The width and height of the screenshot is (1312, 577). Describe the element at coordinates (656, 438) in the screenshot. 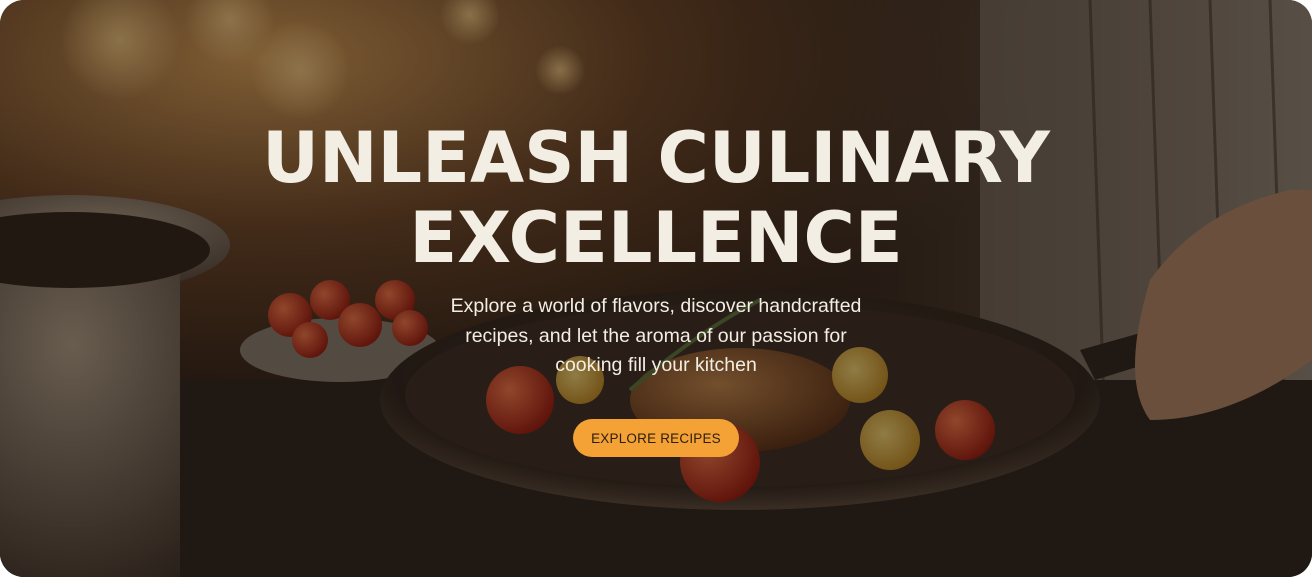

I see `explore-recipes-button: EXPLORE RECIPES` at that location.